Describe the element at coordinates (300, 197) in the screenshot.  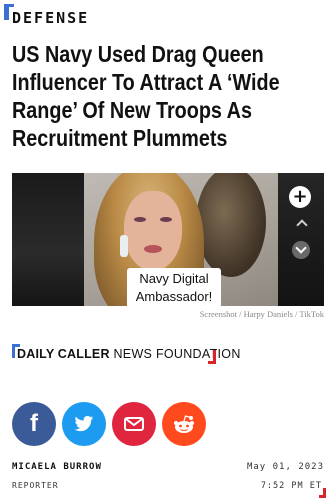
I see `plus-icon: +` at that location.